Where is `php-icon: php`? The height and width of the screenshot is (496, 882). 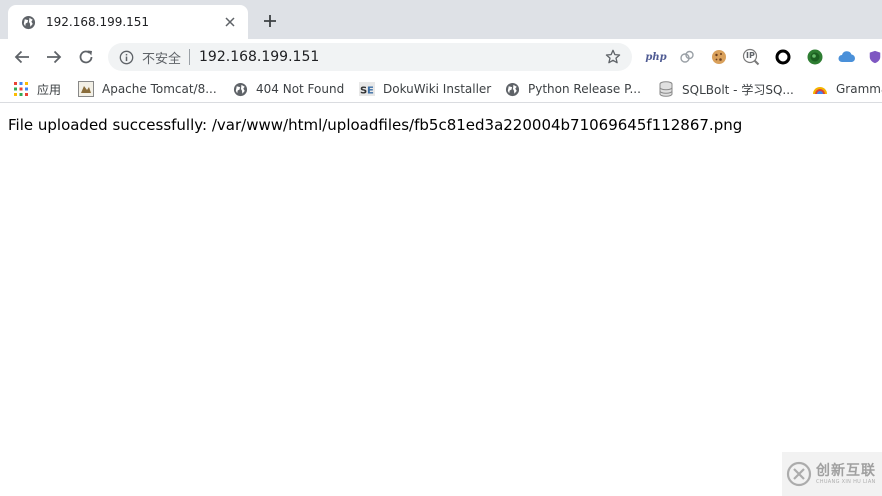 php-icon: php is located at coordinates (656, 57).